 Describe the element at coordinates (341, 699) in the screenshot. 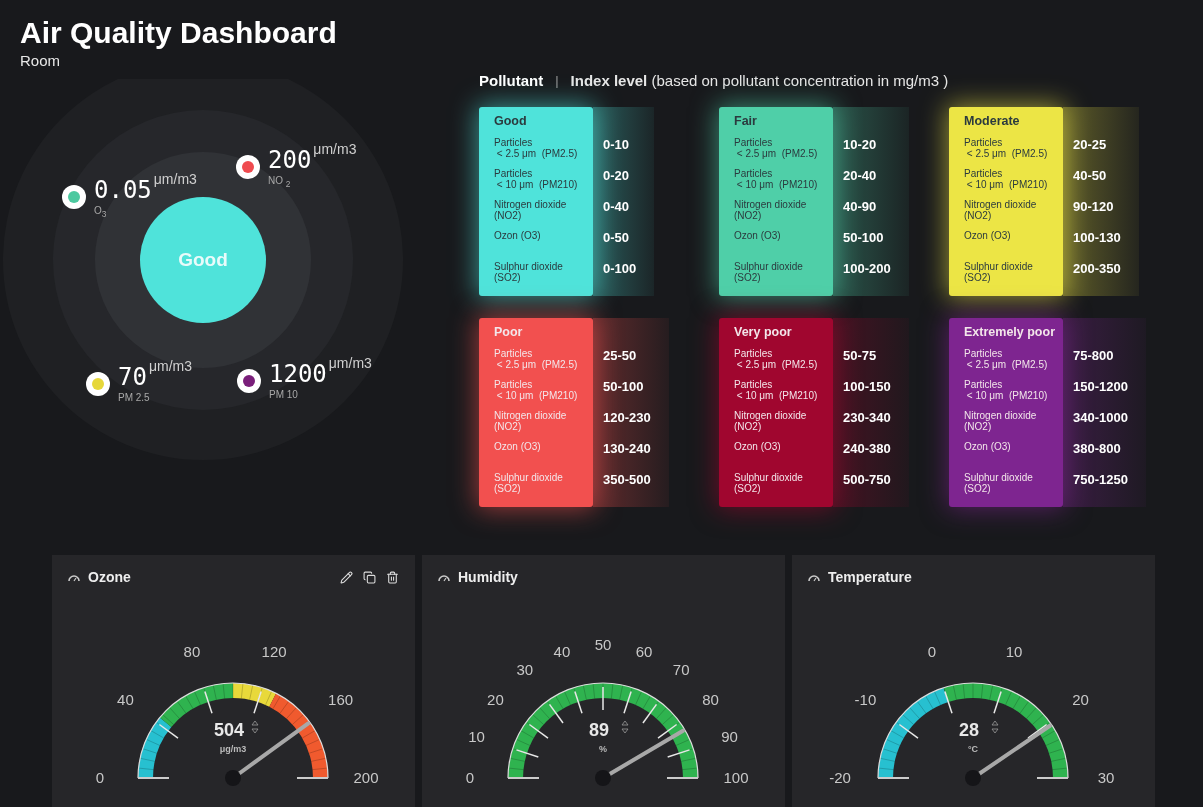

I see `tick-label: 160` at that location.